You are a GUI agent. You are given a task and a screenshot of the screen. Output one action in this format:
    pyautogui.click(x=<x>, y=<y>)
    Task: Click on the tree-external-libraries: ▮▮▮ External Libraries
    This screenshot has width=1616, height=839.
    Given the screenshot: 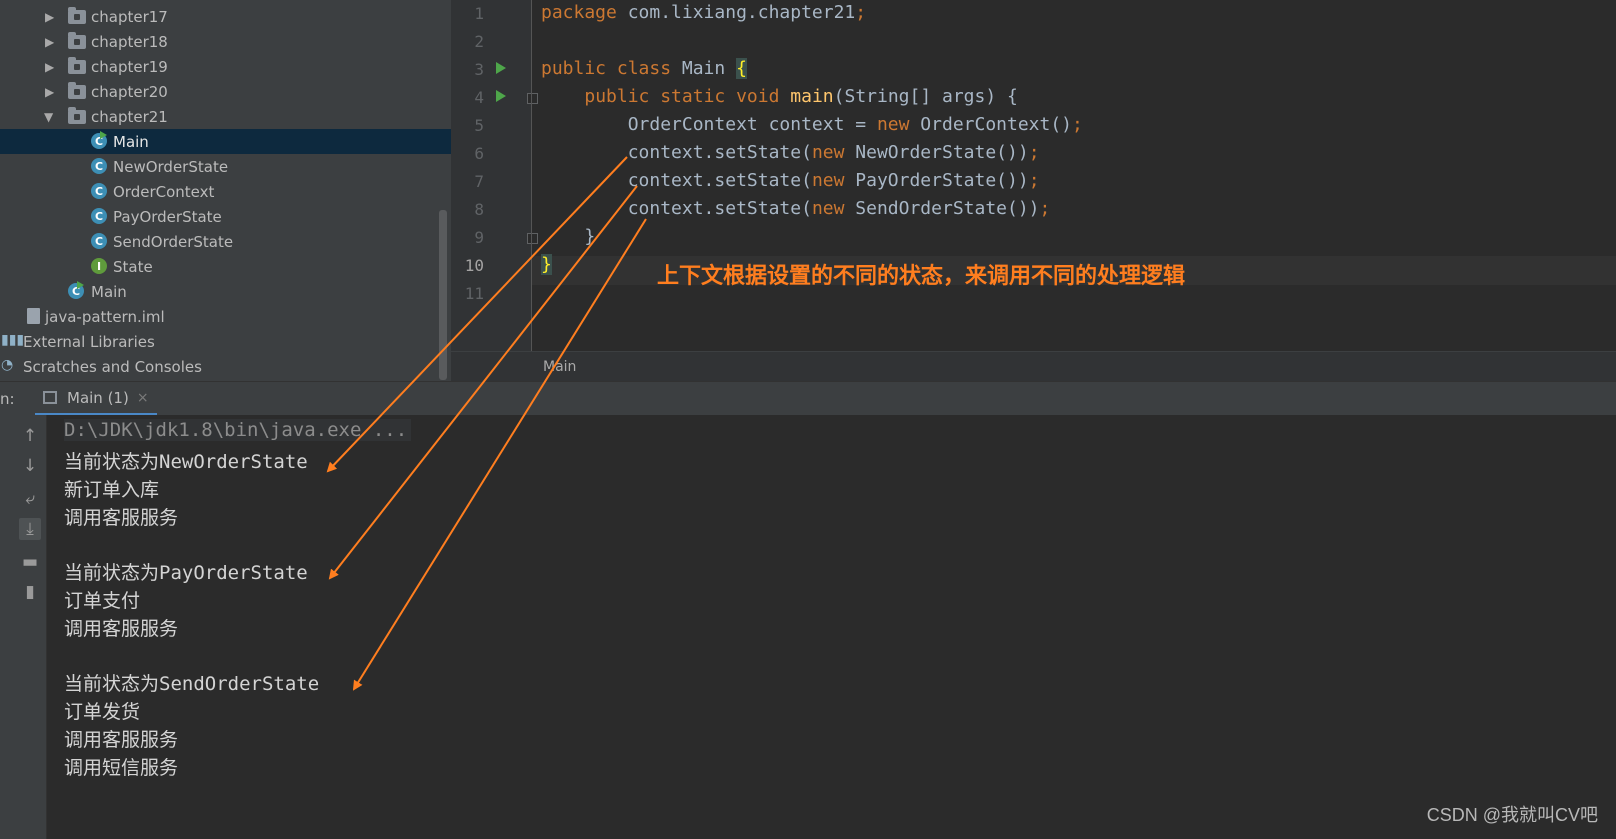 What is the action you would take?
    pyautogui.click(x=225, y=341)
    